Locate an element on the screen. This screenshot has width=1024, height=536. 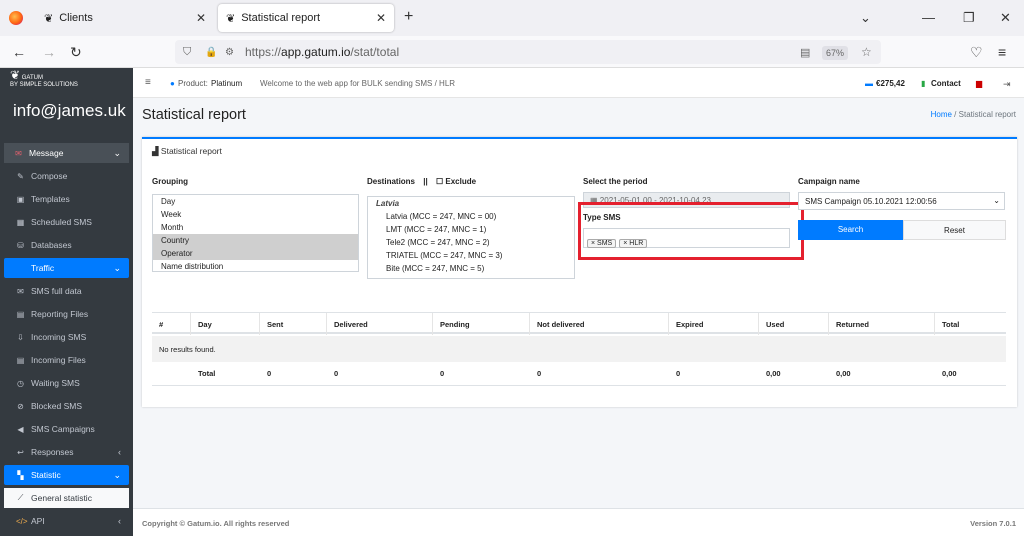
destination-option: Latvia (MCC = 247, MNC = 00) is located at coordinates (471, 216).